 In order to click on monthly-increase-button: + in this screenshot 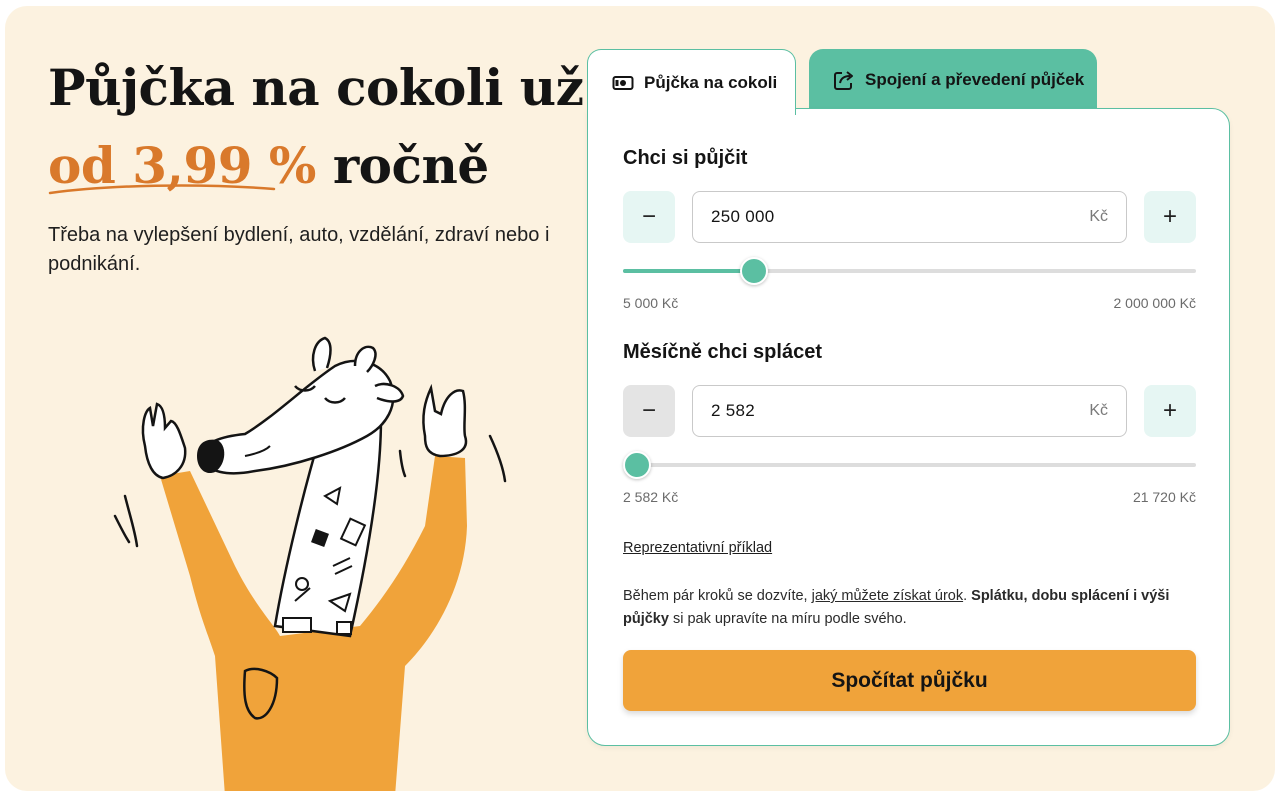, I will do `click(1170, 411)`.